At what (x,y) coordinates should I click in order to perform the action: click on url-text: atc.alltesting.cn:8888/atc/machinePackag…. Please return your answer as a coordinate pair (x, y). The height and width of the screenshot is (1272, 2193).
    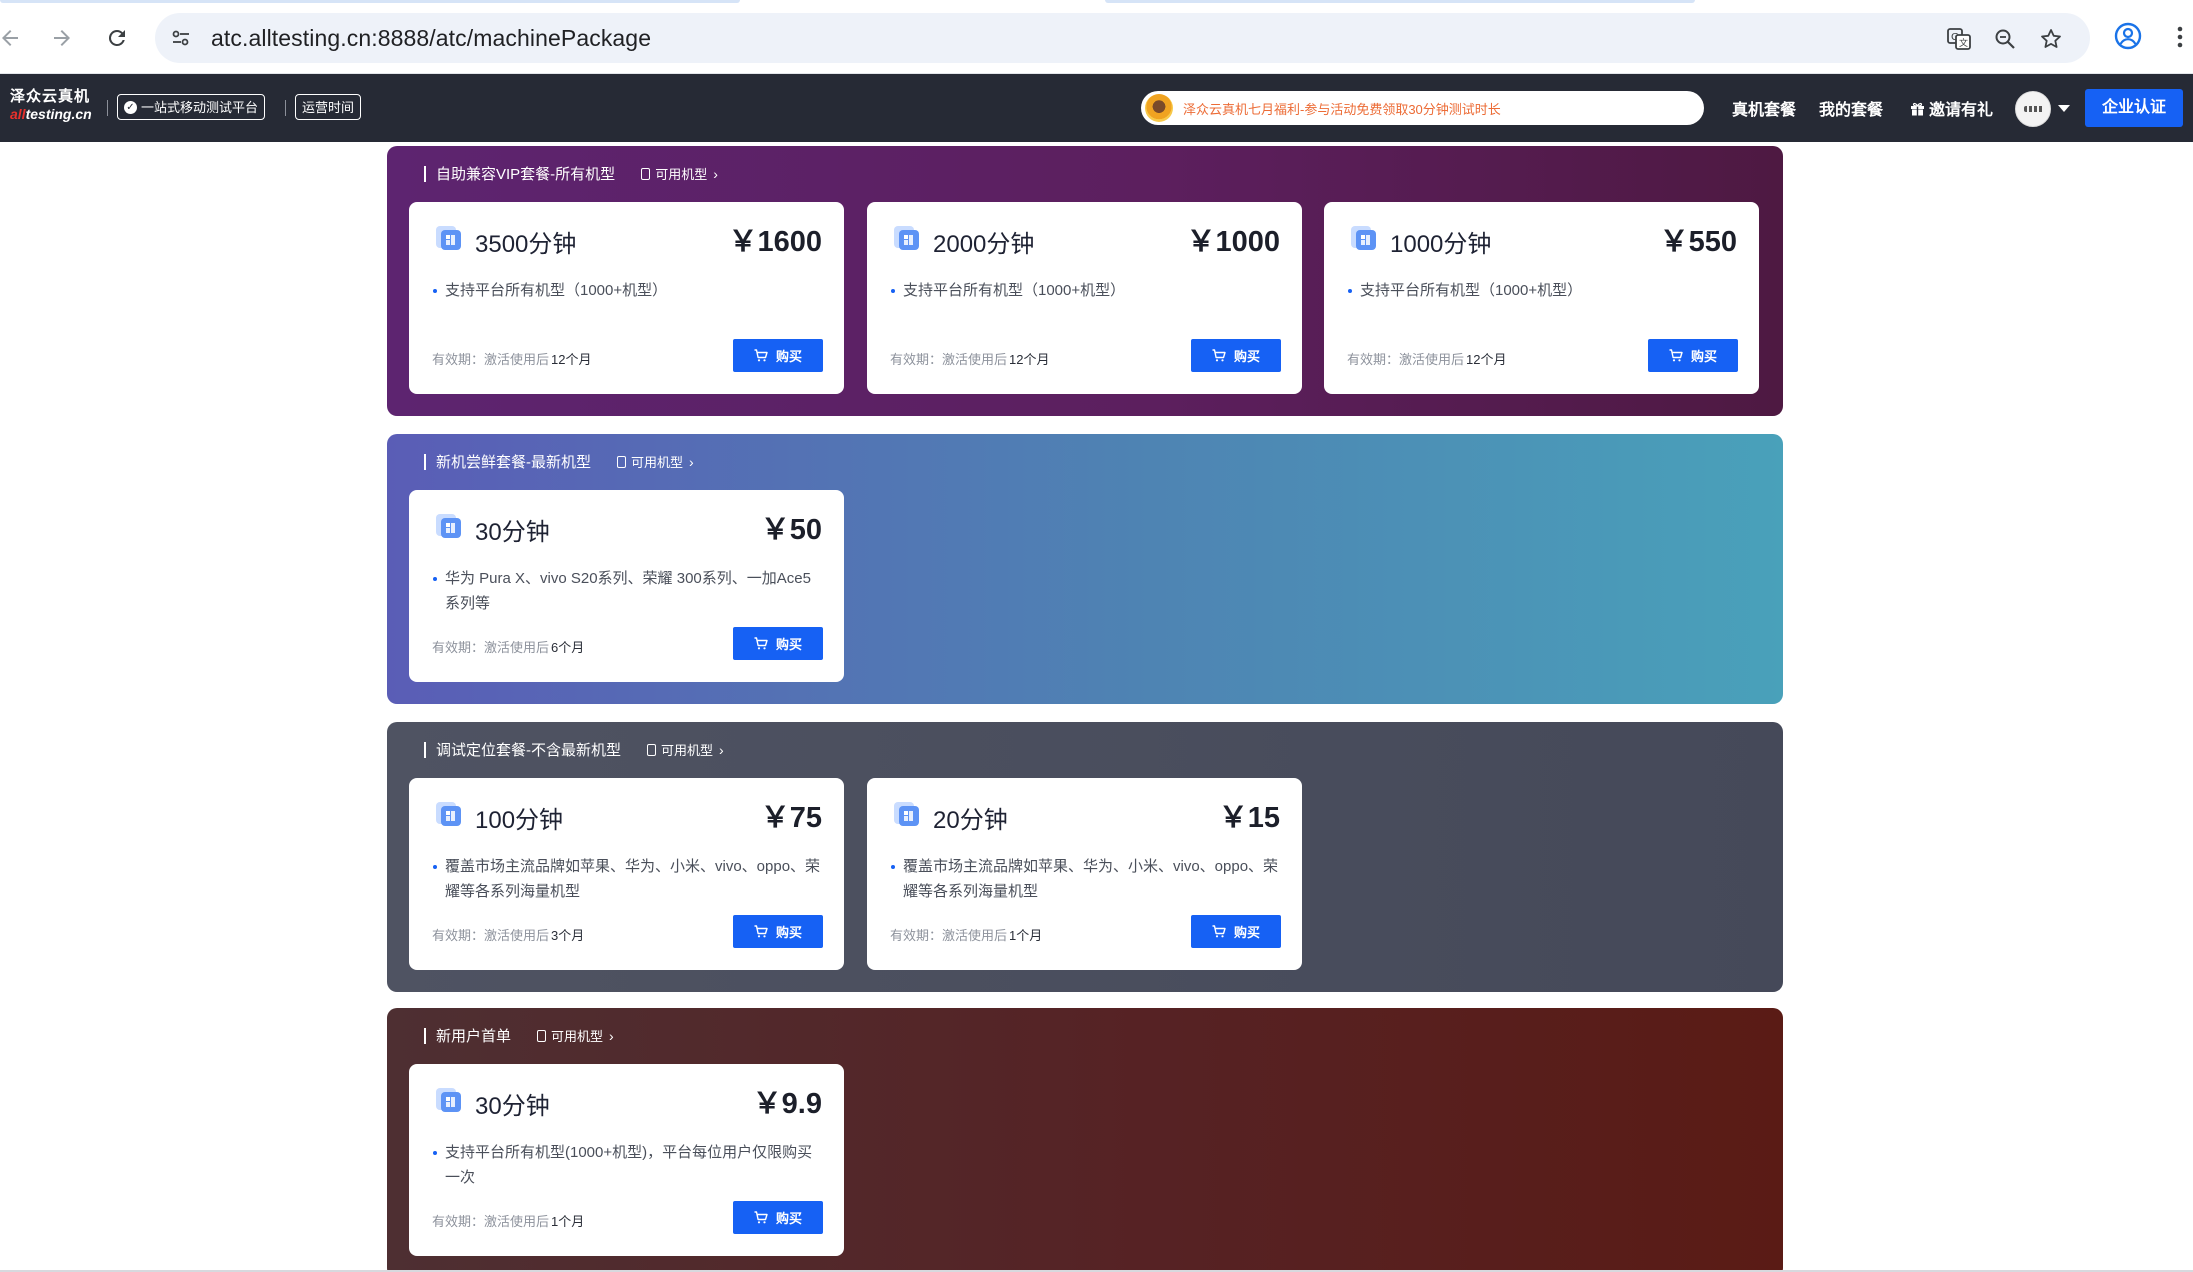
    Looking at the image, I should click on (431, 38).